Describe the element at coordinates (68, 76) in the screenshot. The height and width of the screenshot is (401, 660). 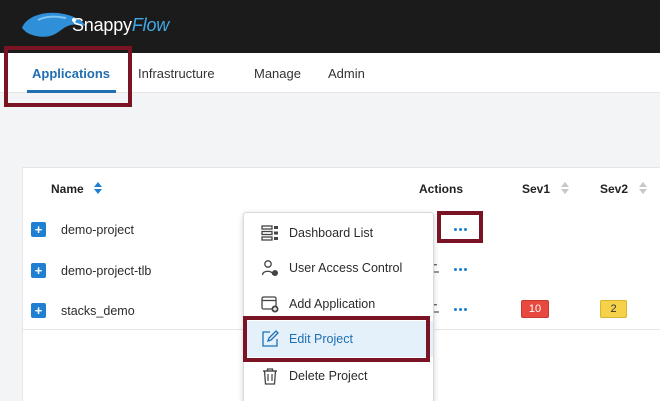
I see `highlight-applications-tab` at that location.